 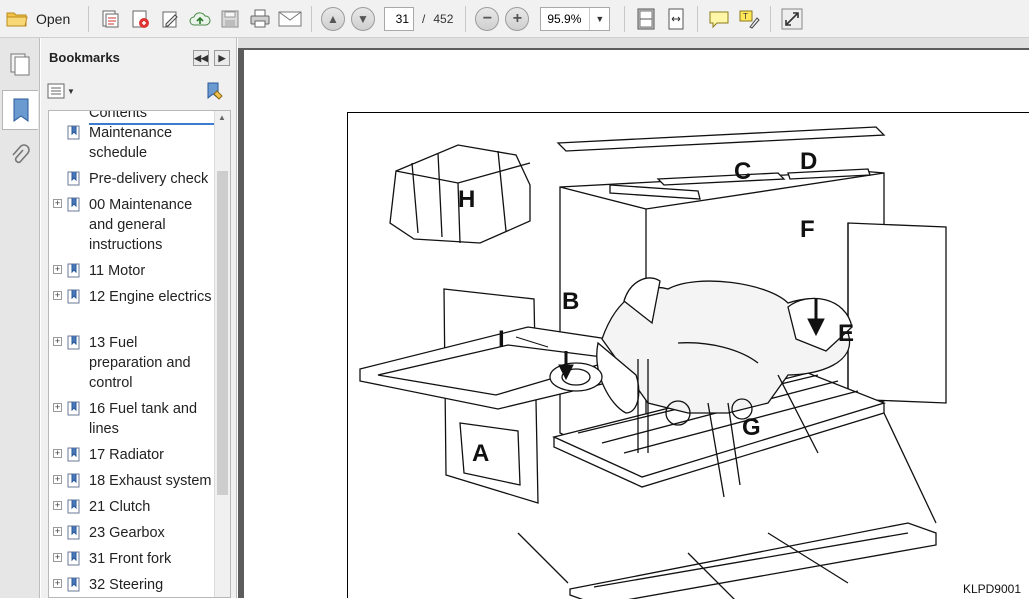 I want to click on main-toolbar: Open ▲ ▼ / 452 − + ▼, so click(x=514, y=19).